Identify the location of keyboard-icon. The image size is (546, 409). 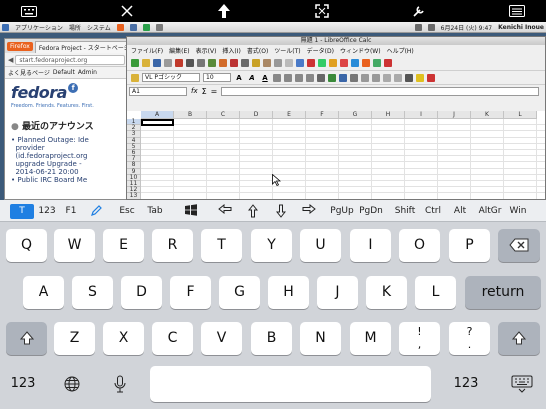
(29, 11).